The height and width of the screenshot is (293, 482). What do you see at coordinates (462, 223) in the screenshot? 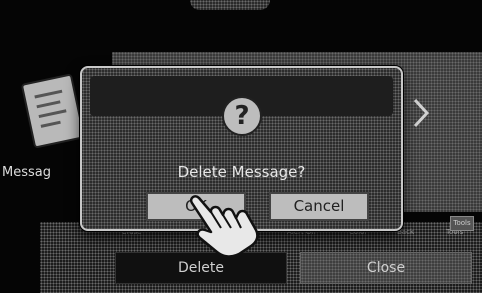
I see `tools-icon: Tools` at bounding box center [462, 223].